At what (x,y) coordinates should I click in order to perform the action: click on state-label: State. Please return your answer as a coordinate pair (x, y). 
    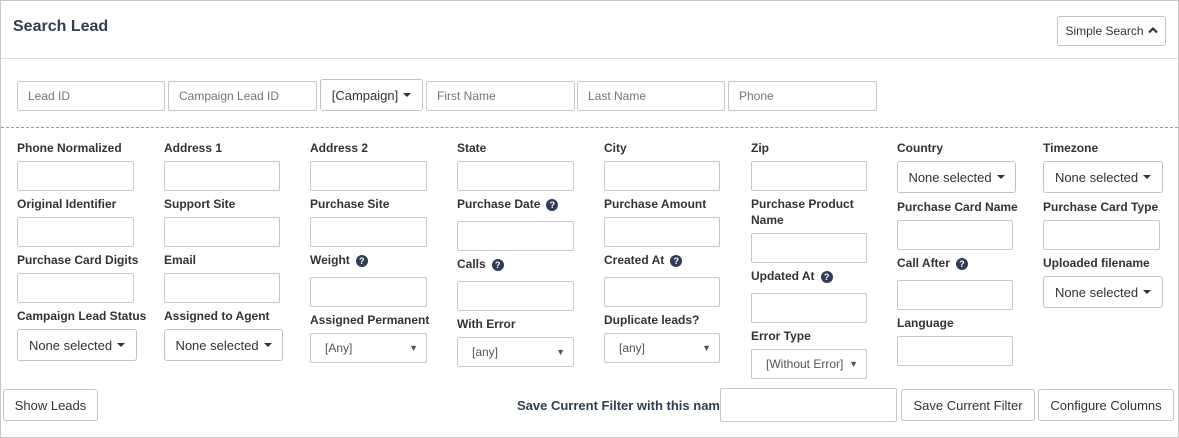
    Looking at the image, I should click on (472, 148).